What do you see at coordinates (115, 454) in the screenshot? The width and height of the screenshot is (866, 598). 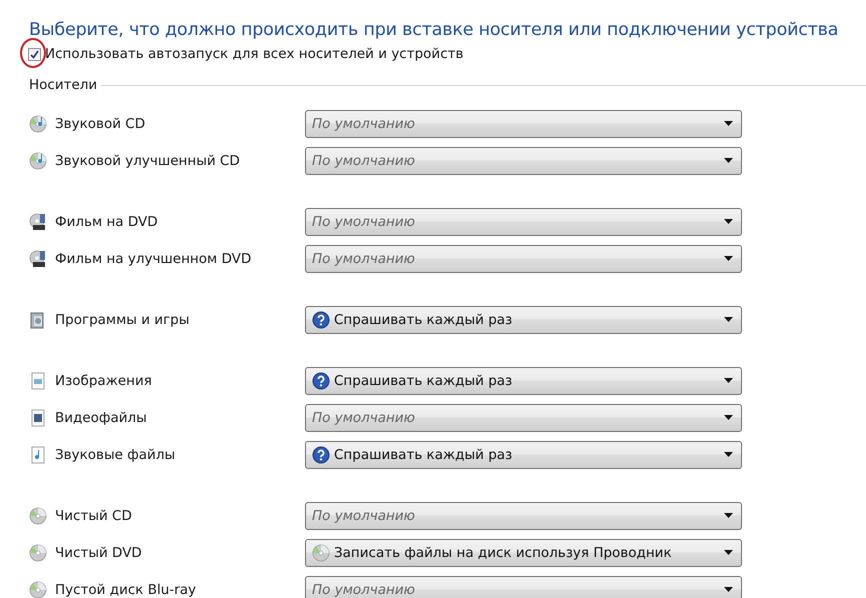 I see `media-label: Звуковые файлы` at bounding box center [115, 454].